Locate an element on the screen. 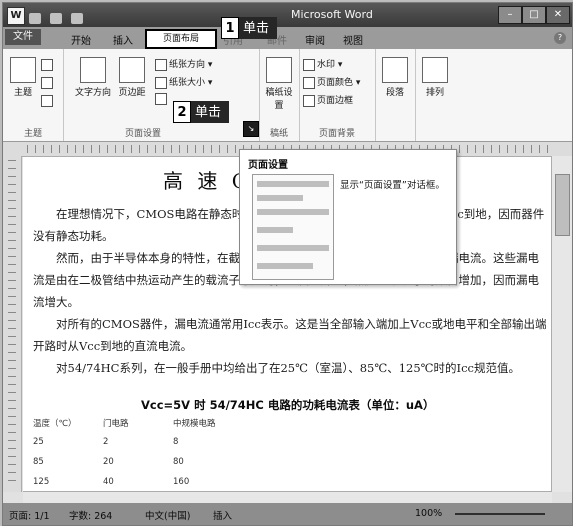 Image resolution: width=573 pixels, height=526 pixels. callout-step-1: 1 单击 is located at coordinates (249, 28).